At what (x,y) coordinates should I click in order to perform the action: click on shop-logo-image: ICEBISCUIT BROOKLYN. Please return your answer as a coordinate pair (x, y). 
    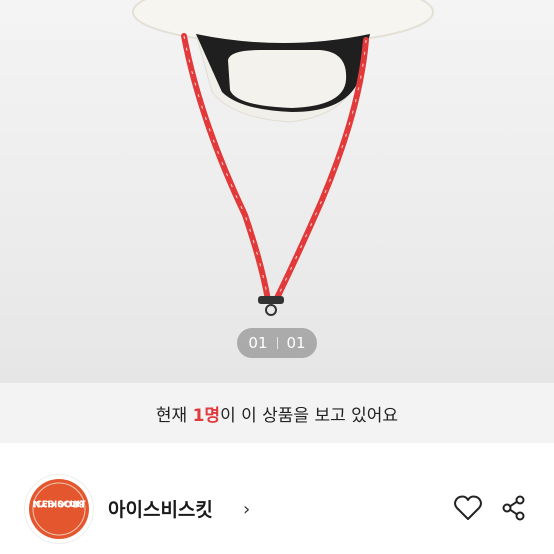
    Looking at the image, I should click on (59, 509).